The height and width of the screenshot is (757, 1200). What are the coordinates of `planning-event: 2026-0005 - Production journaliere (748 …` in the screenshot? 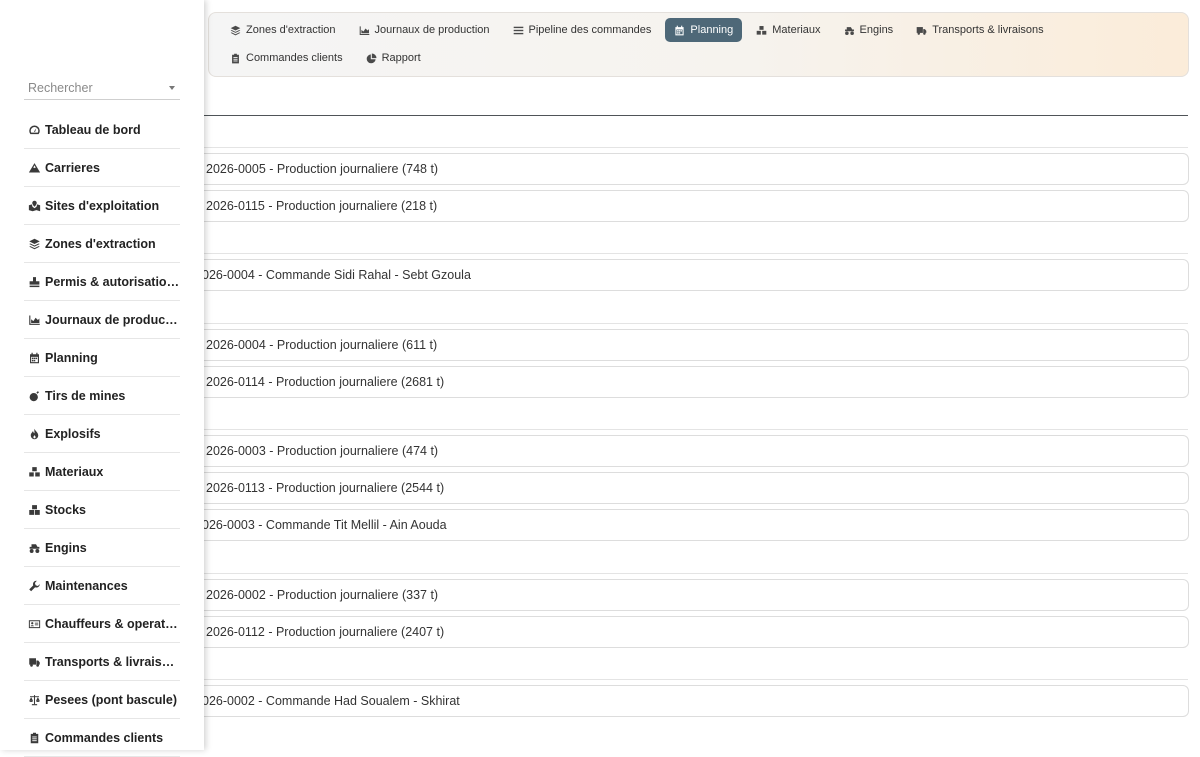 It's located at (669, 169).